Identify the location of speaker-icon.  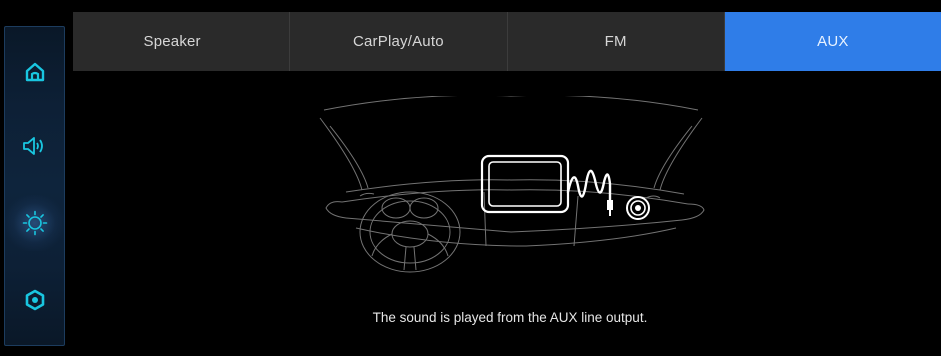
(35, 146).